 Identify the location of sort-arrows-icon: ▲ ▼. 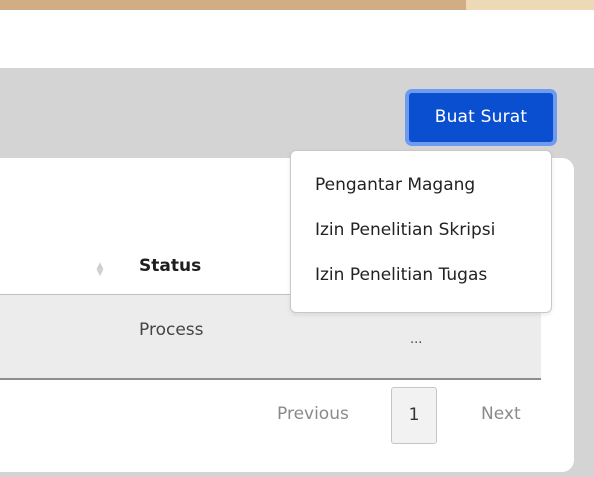
(100, 270).